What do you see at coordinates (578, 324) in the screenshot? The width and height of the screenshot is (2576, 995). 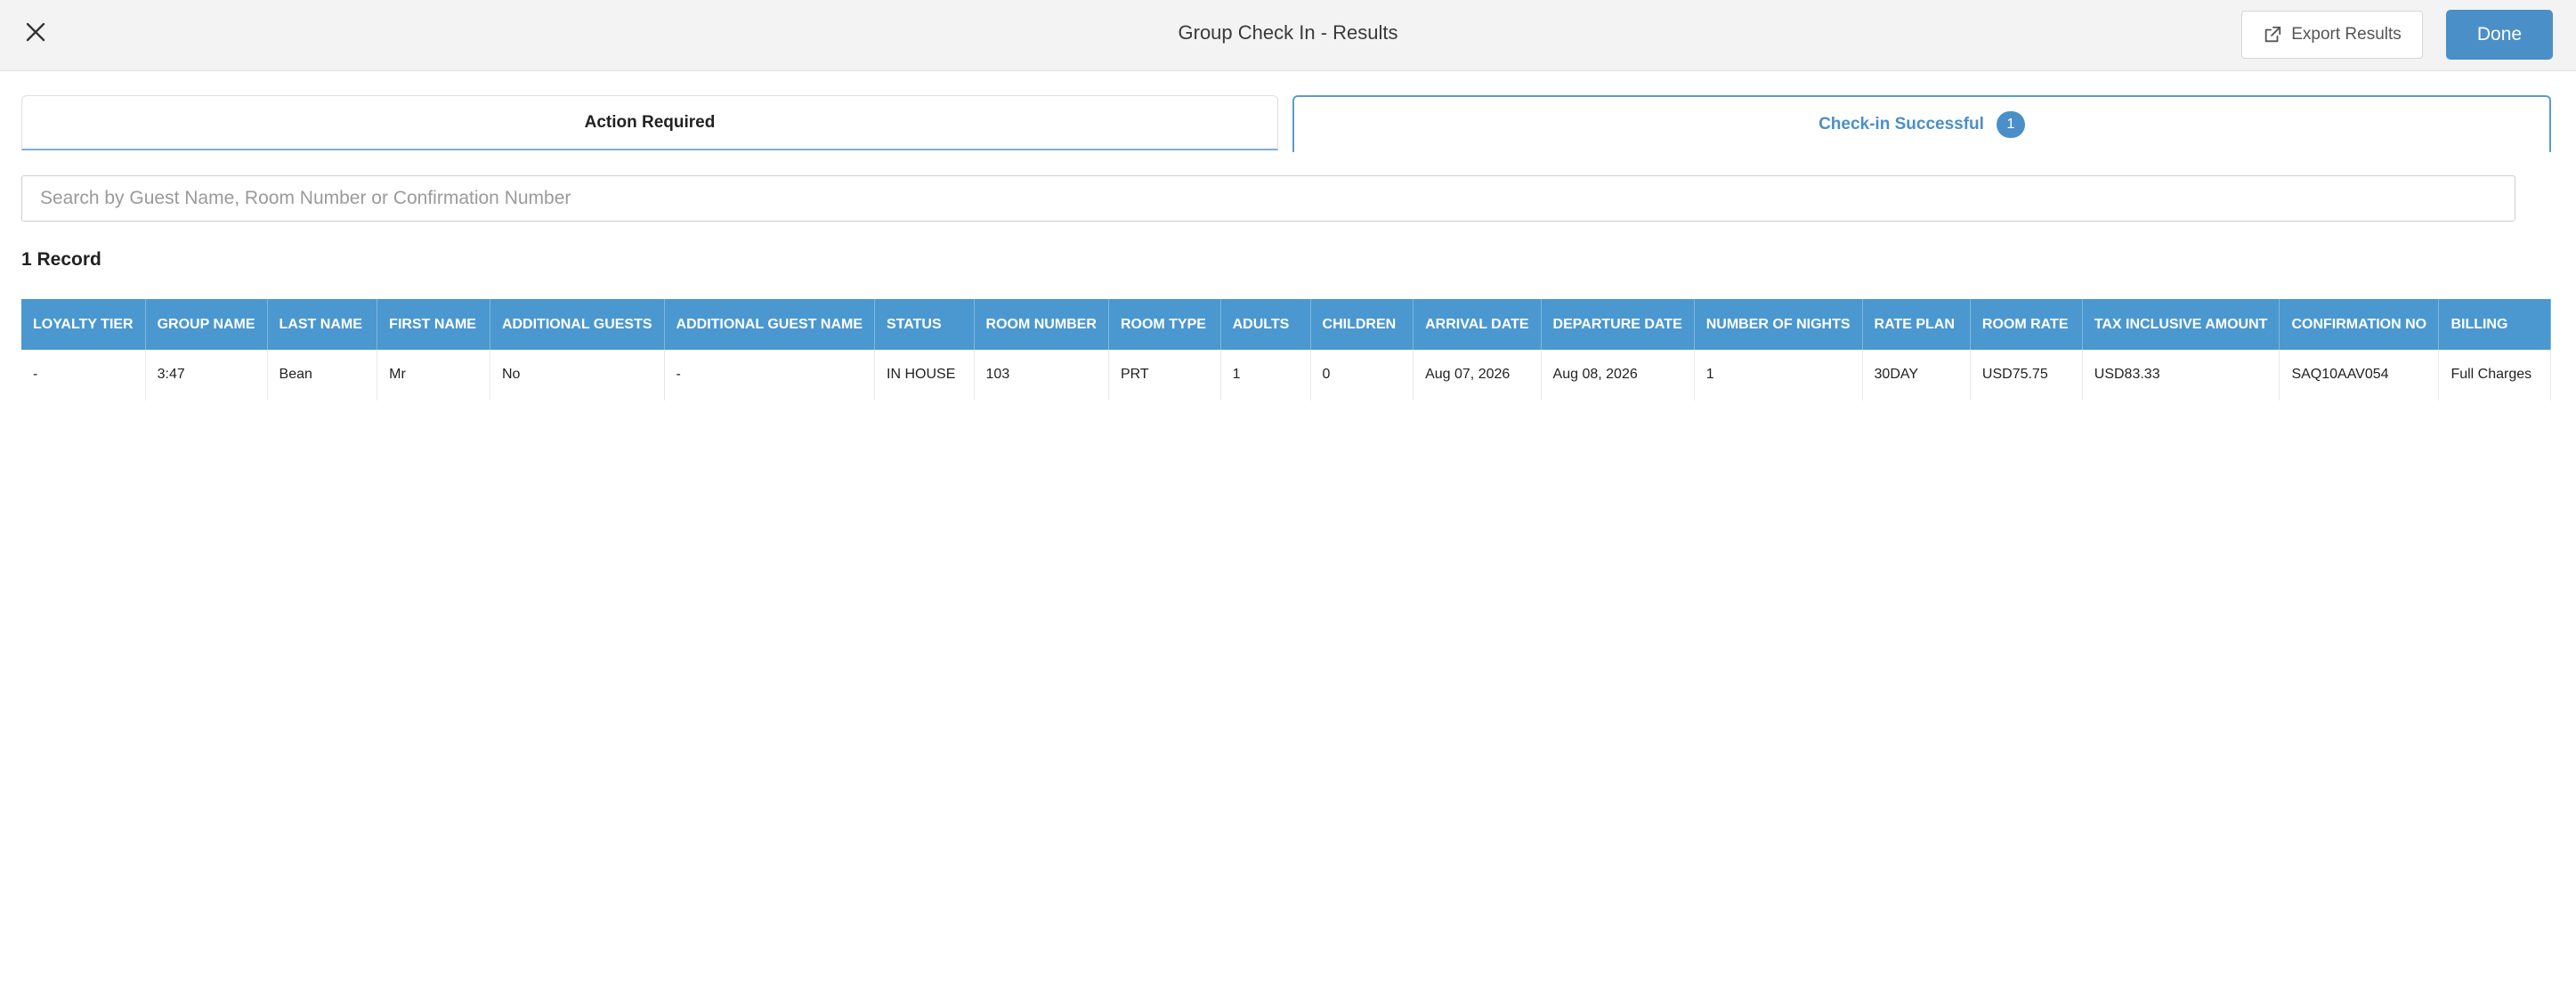 I see `column-header: ADDITIONAL GUESTS` at bounding box center [578, 324].